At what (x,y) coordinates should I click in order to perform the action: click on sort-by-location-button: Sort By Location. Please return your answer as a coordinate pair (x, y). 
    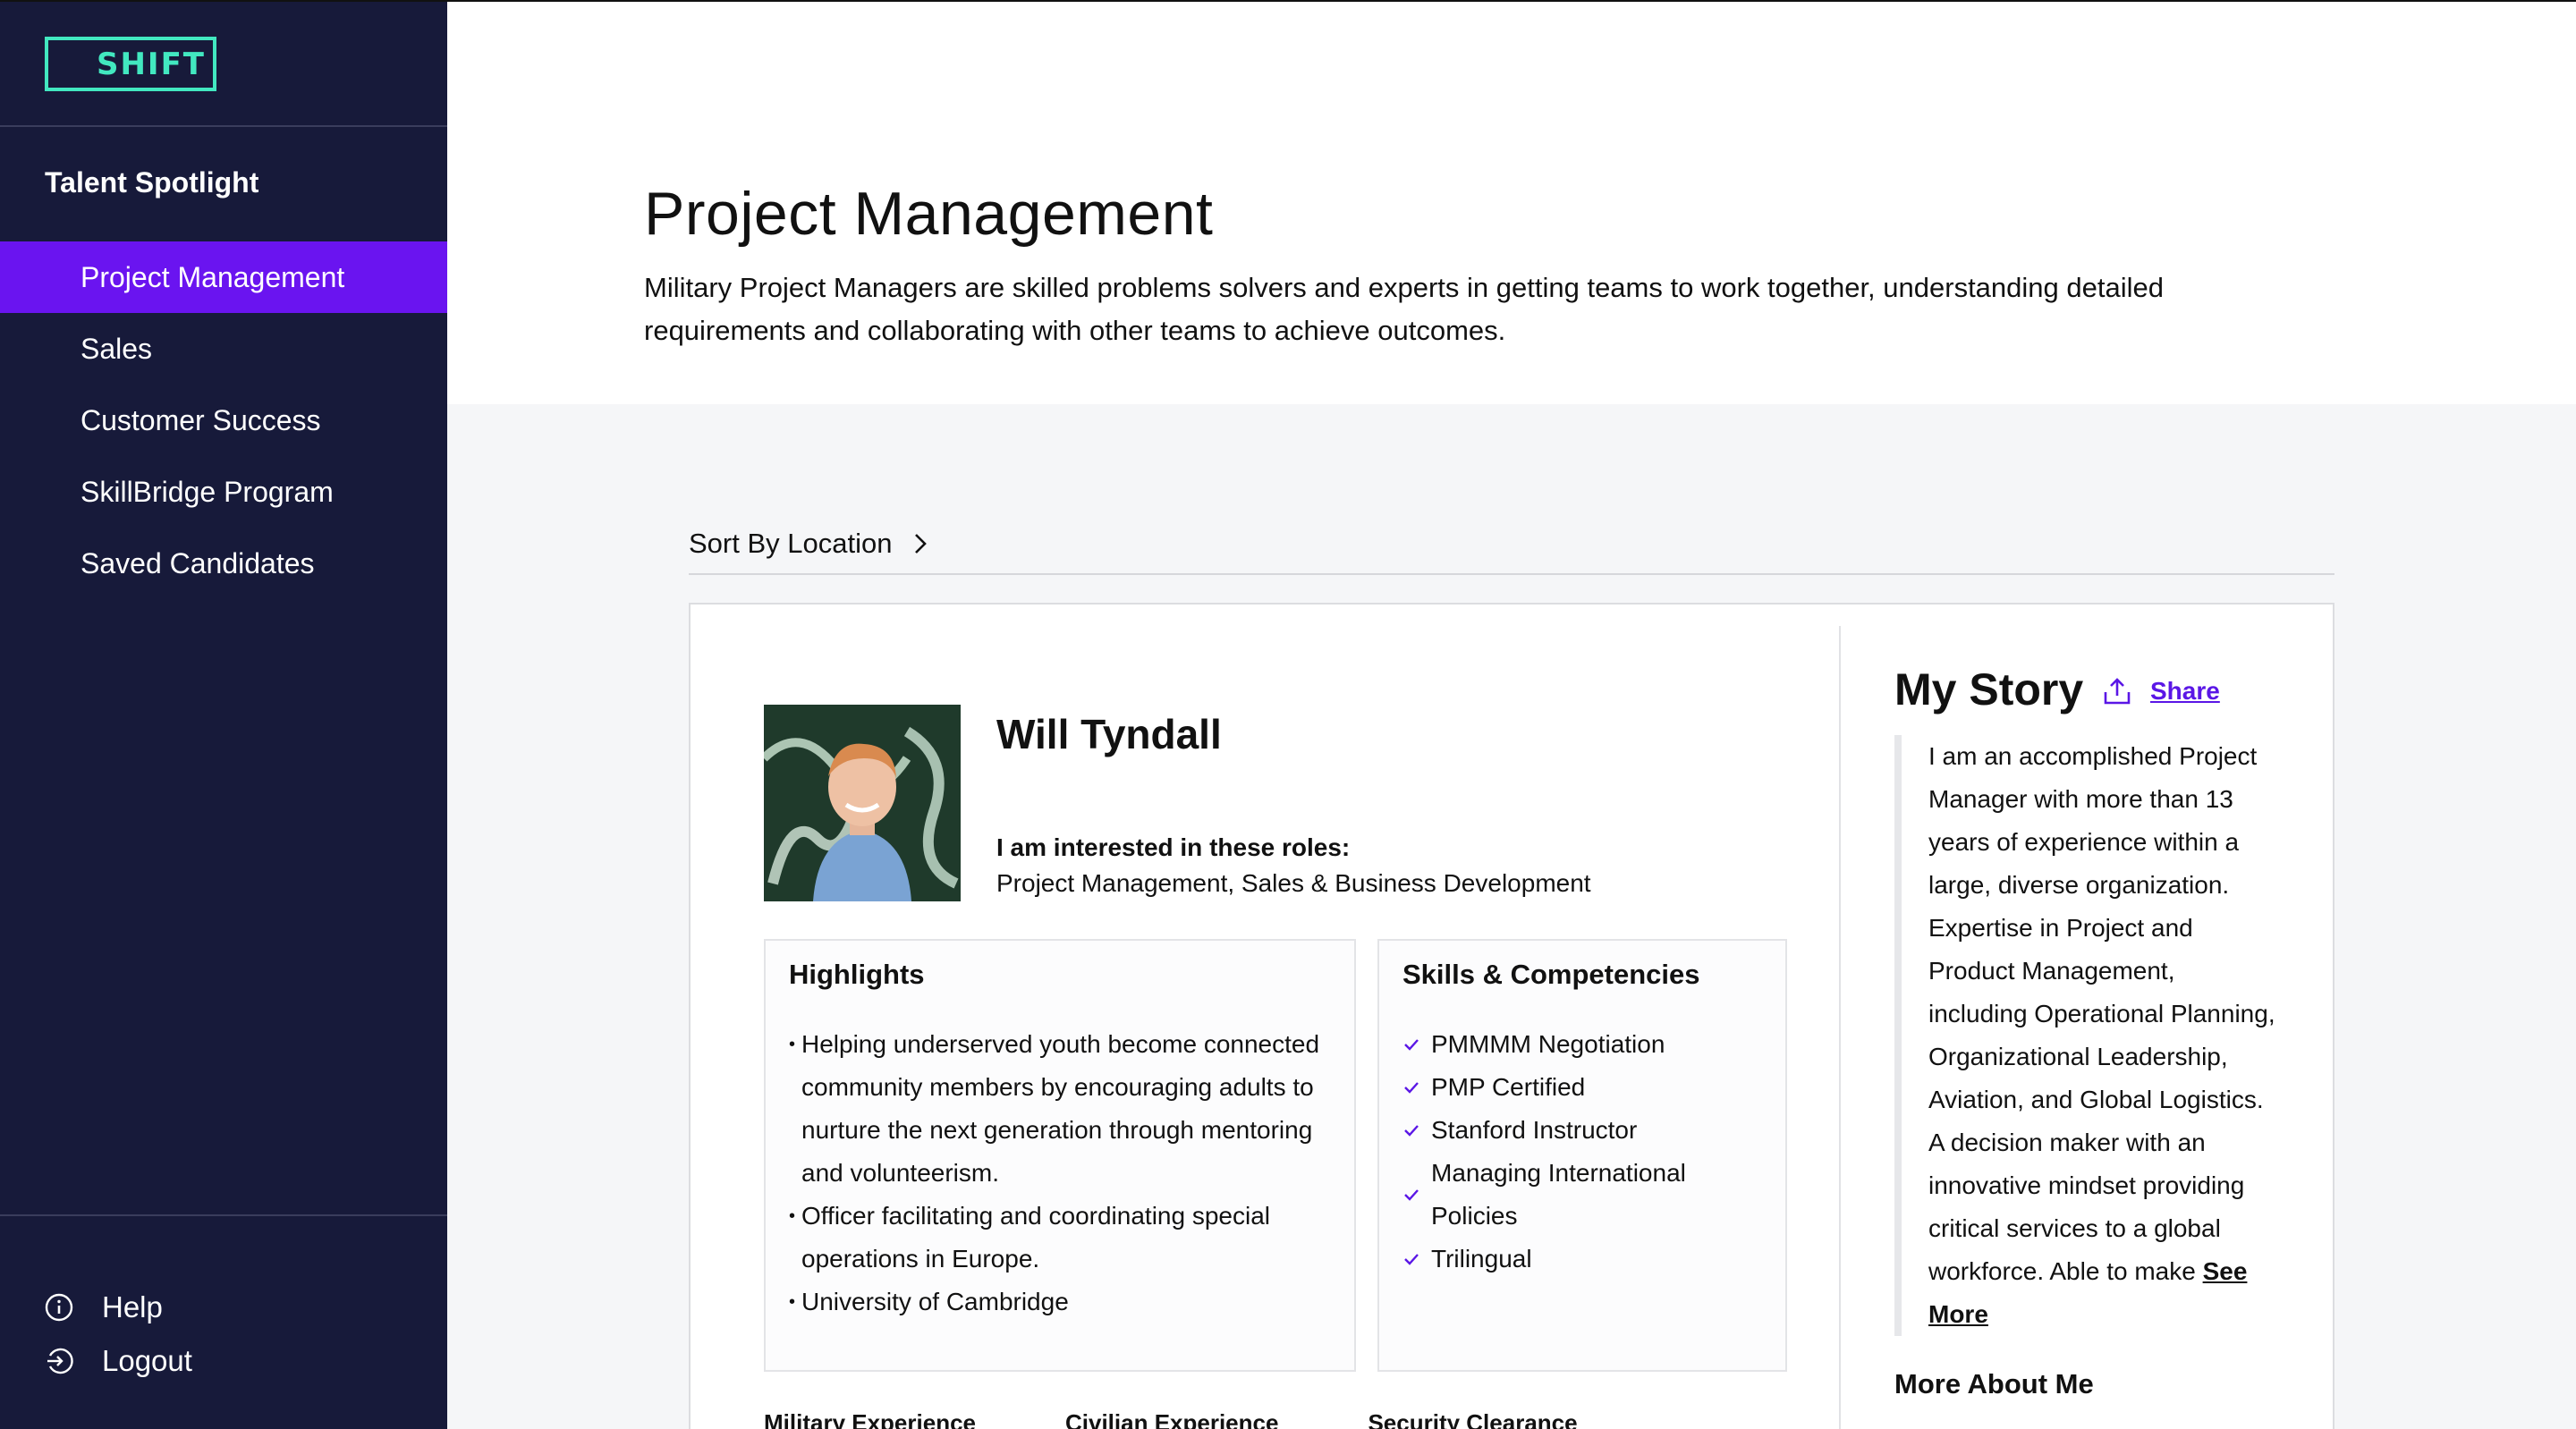
    Looking at the image, I should click on (809, 544).